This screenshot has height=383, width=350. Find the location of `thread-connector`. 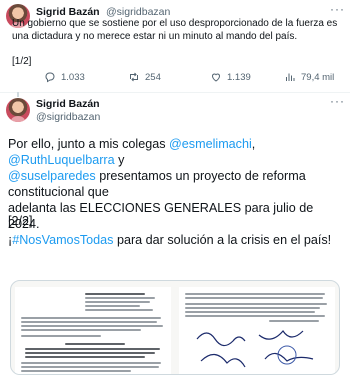

thread-connector is located at coordinates (18, 94).